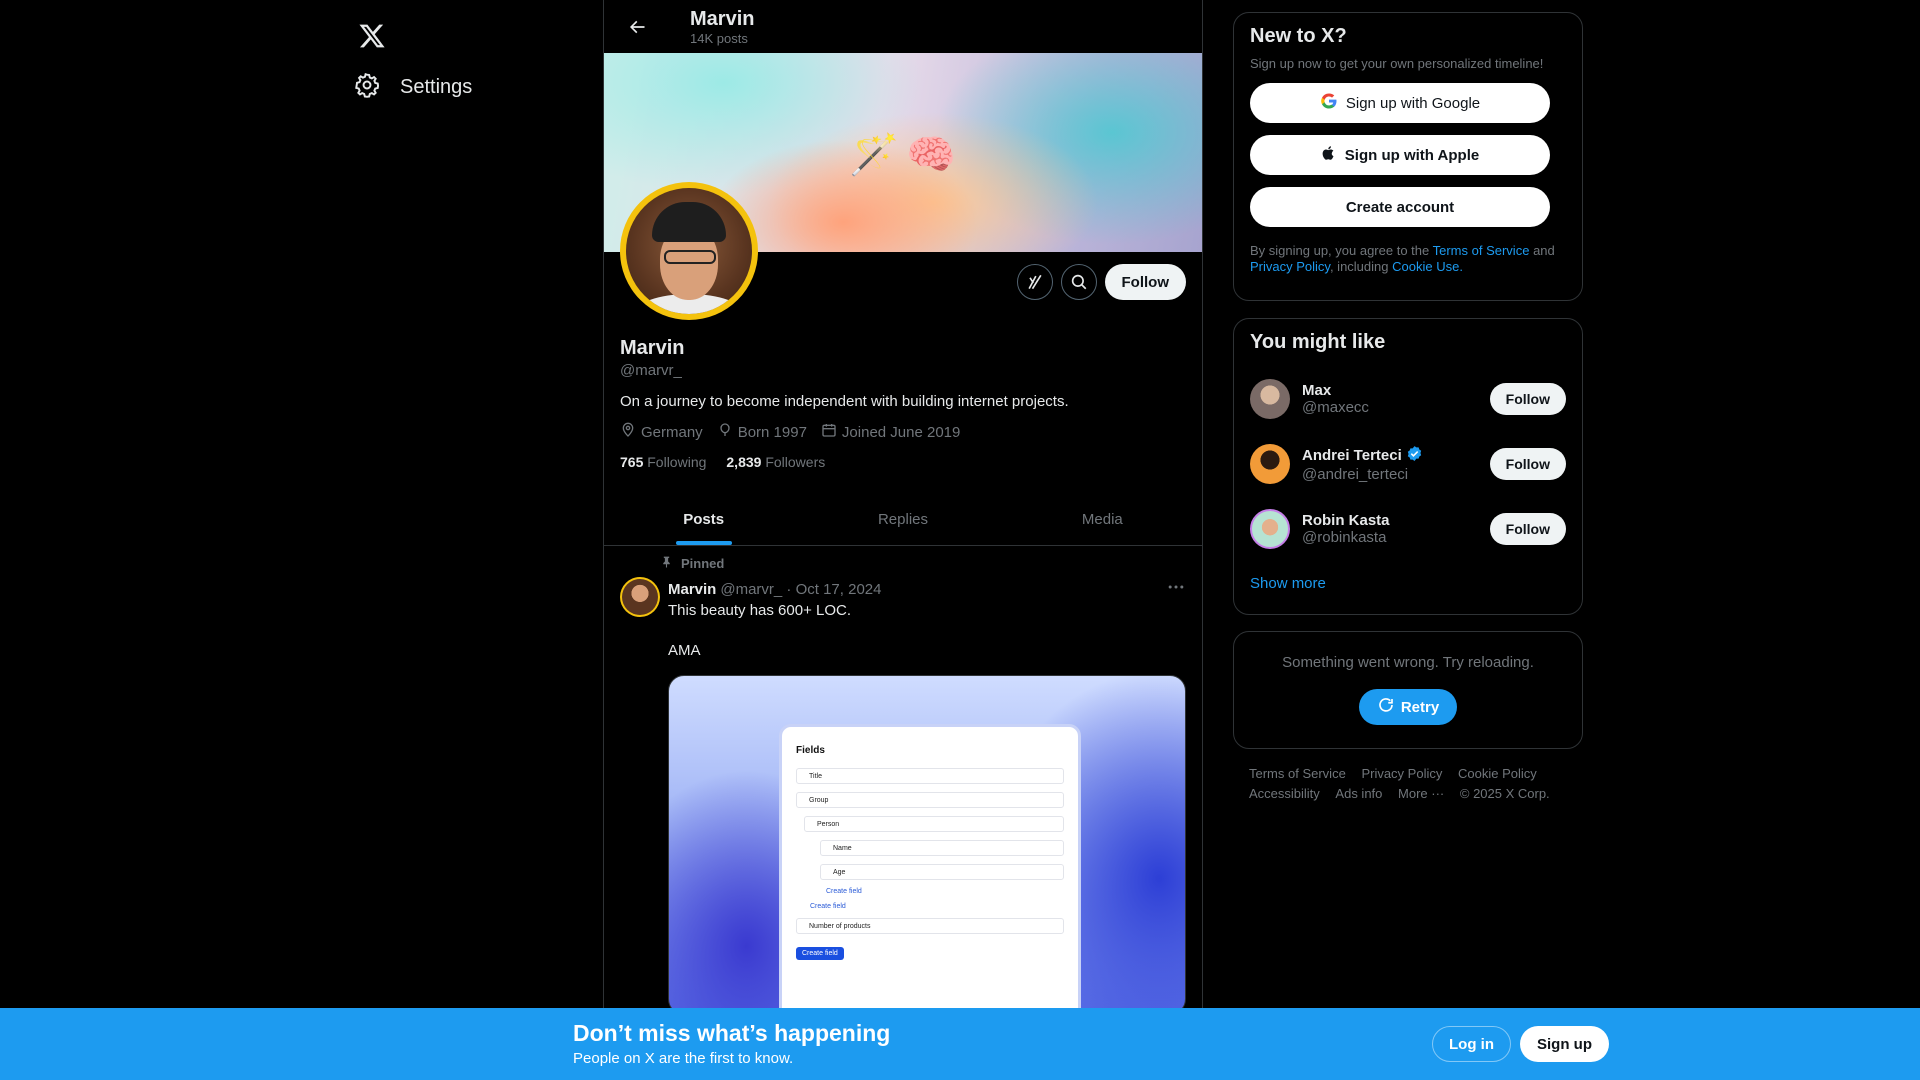 The image size is (1920, 1080). I want to click on privacy-policy-link: Privacy Policy, so click(1290, 266).